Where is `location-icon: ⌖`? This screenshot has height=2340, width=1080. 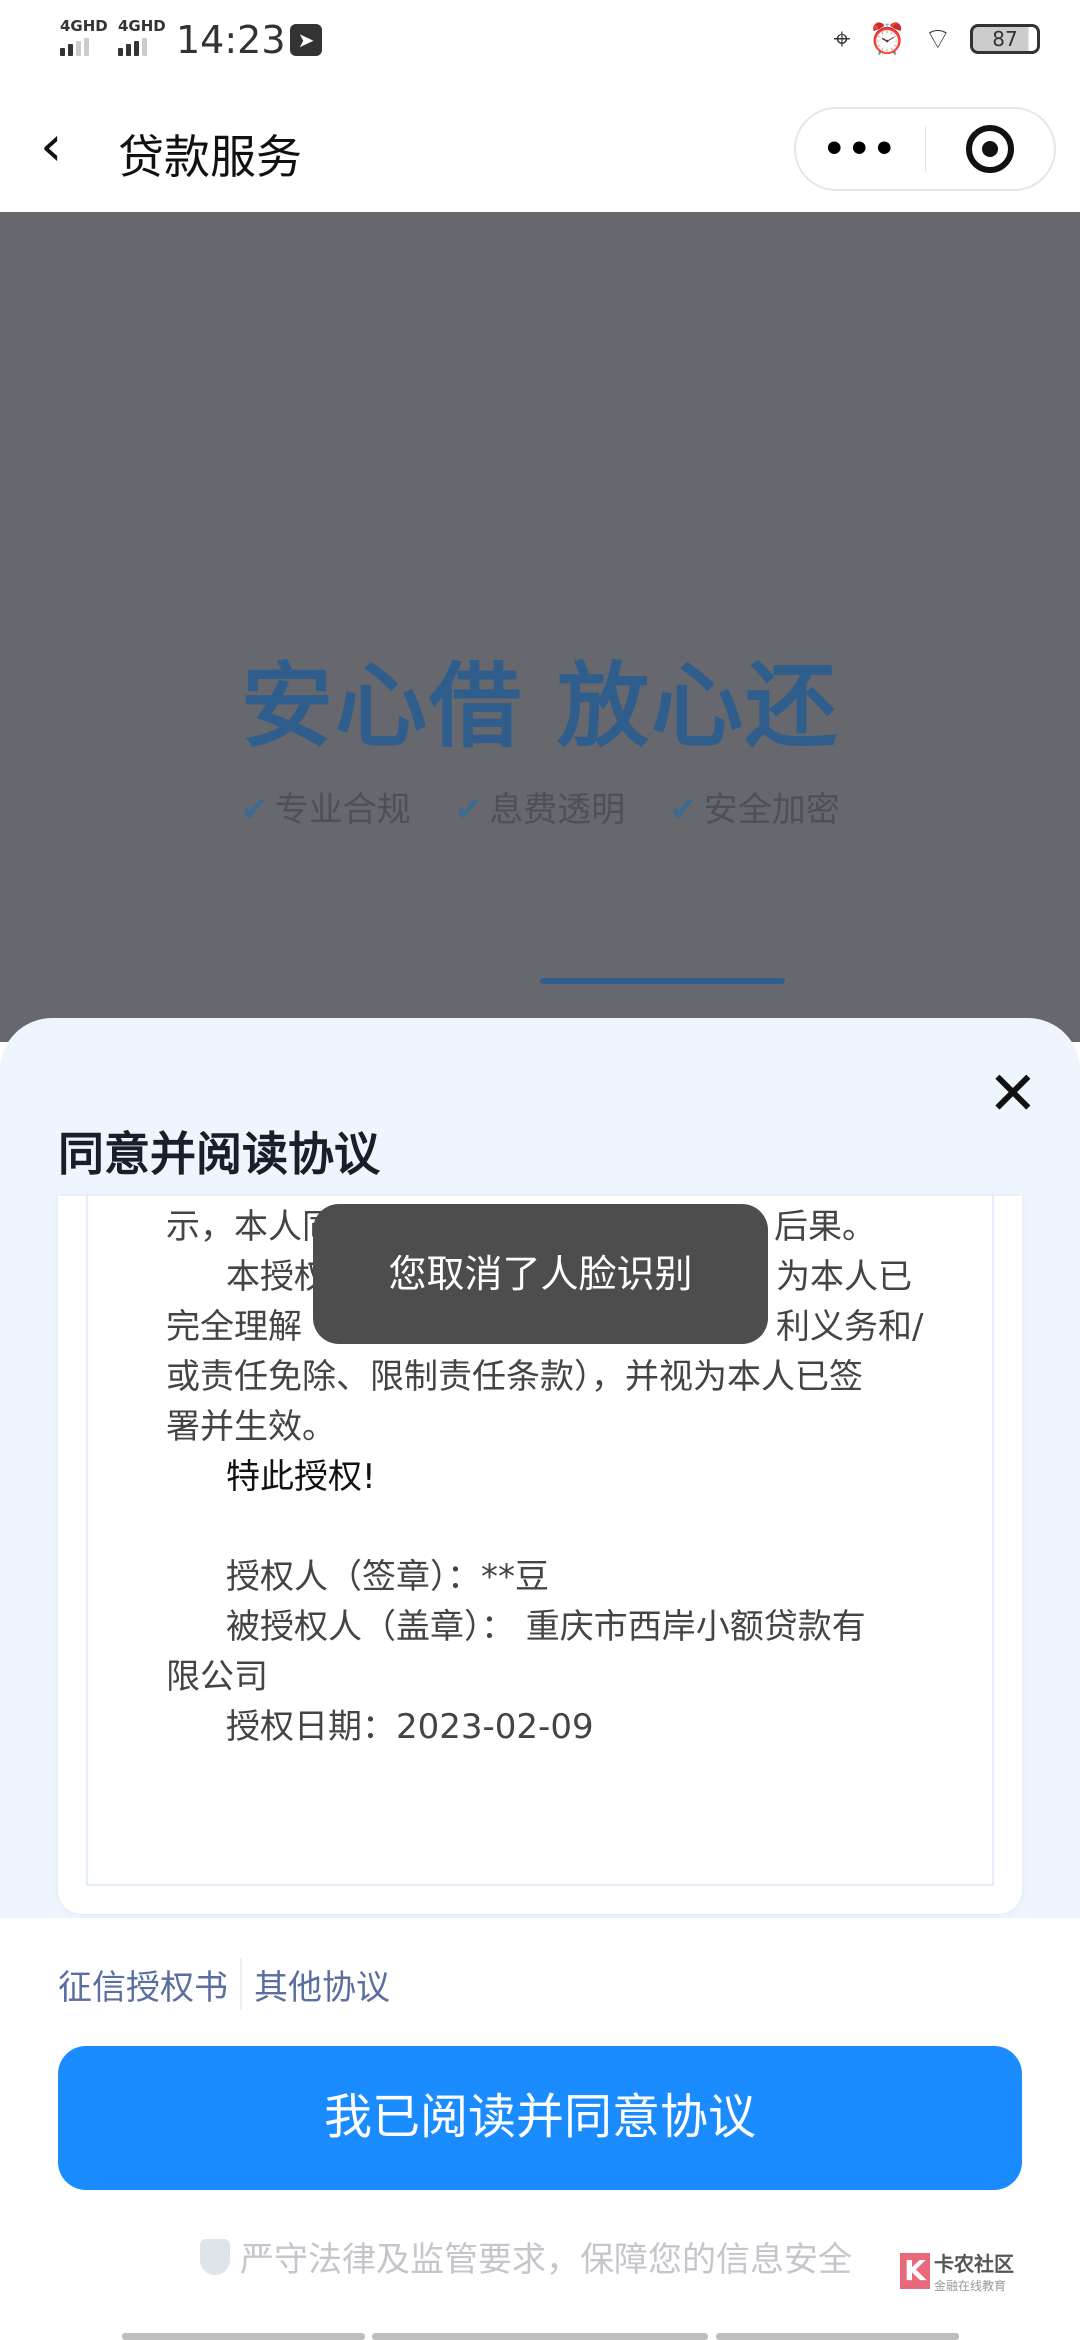 location-icon: ⌖ is located at coordinates (842, 39).